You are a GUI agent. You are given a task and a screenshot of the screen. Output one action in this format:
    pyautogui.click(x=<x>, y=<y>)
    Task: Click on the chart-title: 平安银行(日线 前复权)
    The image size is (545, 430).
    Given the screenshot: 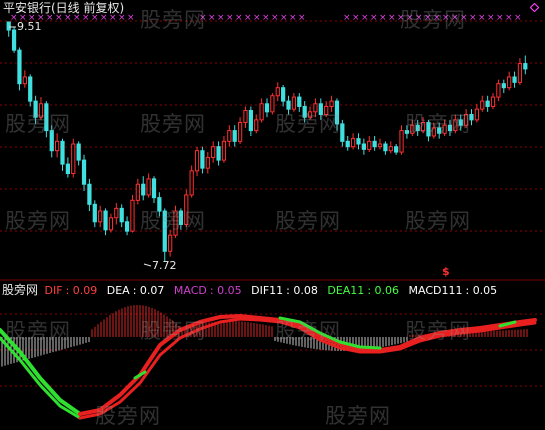 What is the action you would take?
    pyautogui.click(x=64, y=8)
    